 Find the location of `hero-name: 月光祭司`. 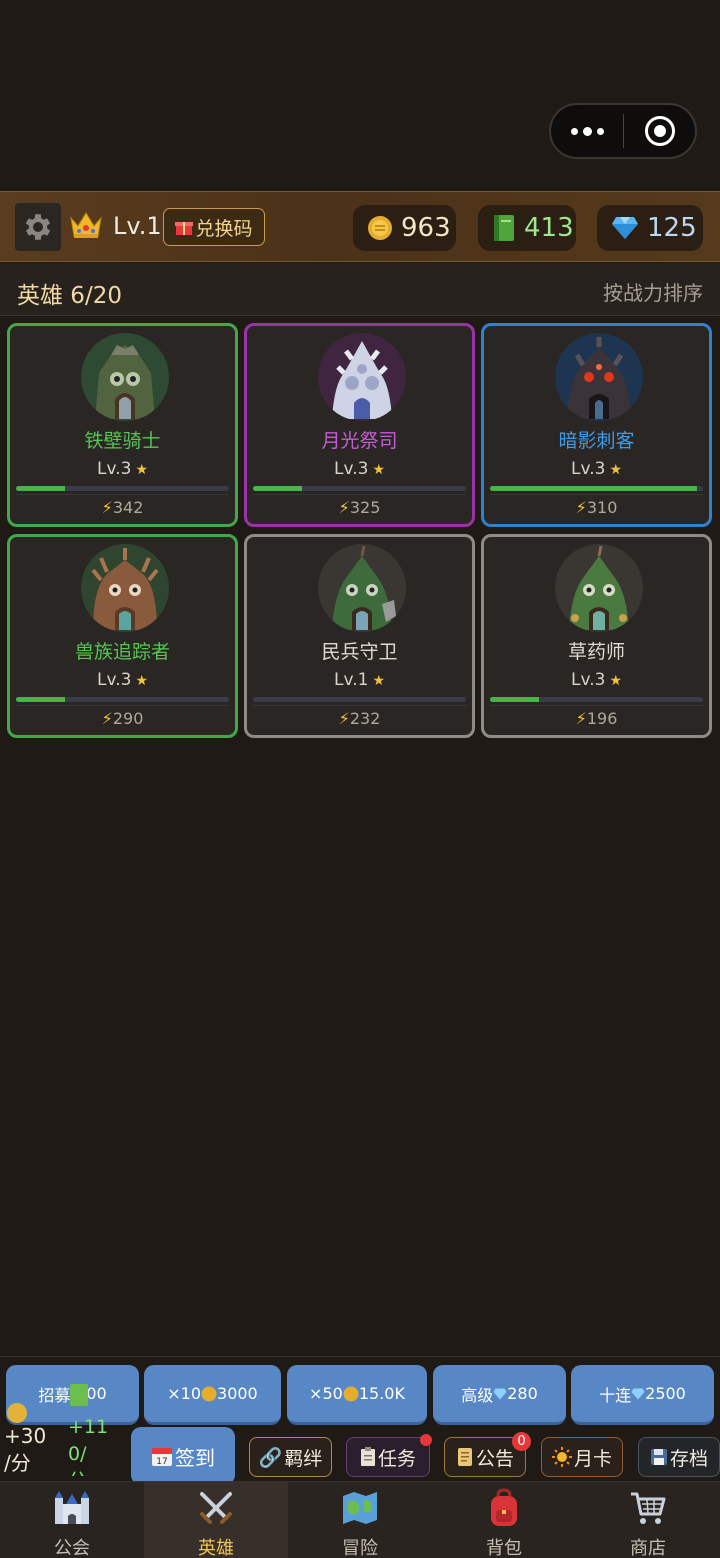

hero-name: 月光祭司 is located at coordinates (359, 441).